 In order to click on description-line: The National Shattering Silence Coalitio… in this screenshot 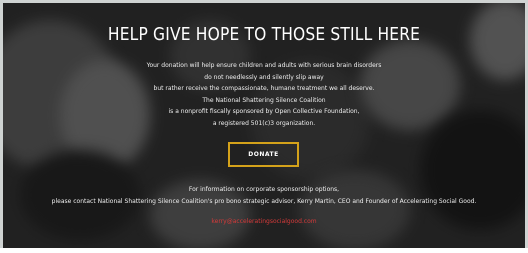, I will do `click(264, 100)`.